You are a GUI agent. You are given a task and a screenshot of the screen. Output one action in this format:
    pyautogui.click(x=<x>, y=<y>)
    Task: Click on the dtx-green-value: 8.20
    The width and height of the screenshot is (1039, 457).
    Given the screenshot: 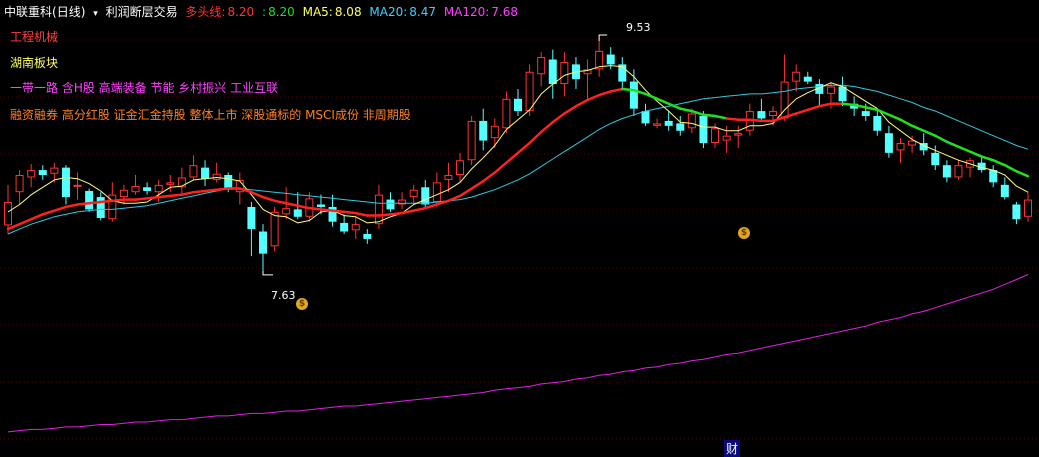 What is the action you would take?
    pyautogui.click(x=281, y=12)
    